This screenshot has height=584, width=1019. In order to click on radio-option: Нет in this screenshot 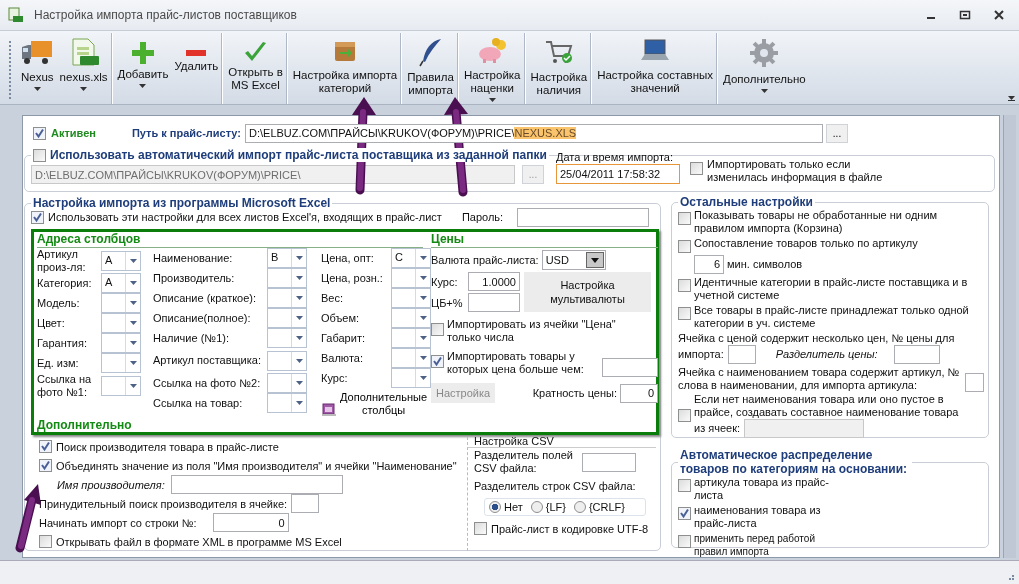, I will do `click(506, 507)`.